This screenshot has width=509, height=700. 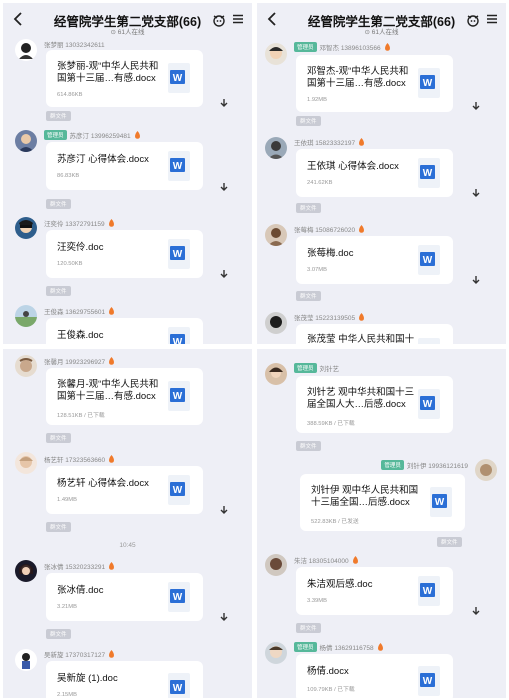 What do you see at coordinates (67, 500) in the screenshot?
I see `file-size: 1.49MB` at bounding box center [67, 500].